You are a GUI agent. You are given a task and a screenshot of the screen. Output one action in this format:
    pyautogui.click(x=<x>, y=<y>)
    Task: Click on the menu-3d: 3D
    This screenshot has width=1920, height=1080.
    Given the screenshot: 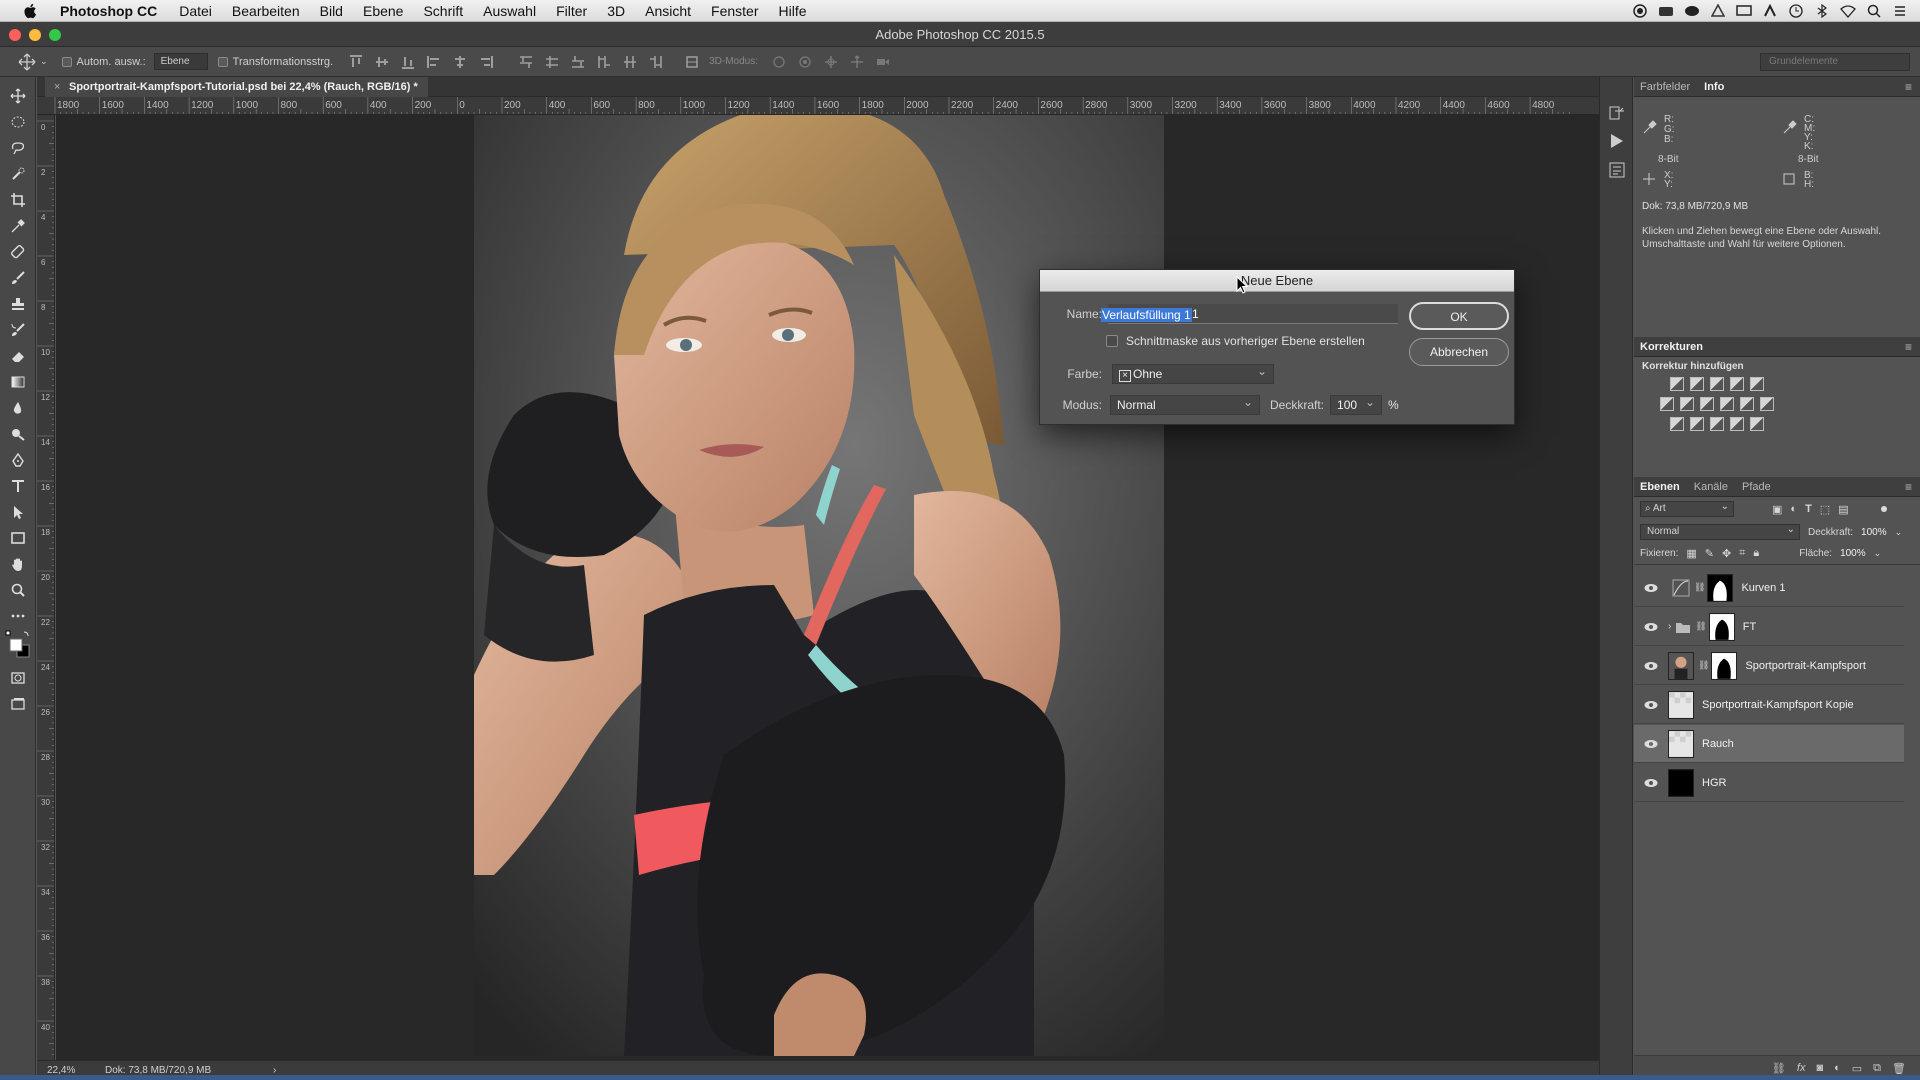 What is the action you would take?
    pyautogui.click(x=616, y=11)
    